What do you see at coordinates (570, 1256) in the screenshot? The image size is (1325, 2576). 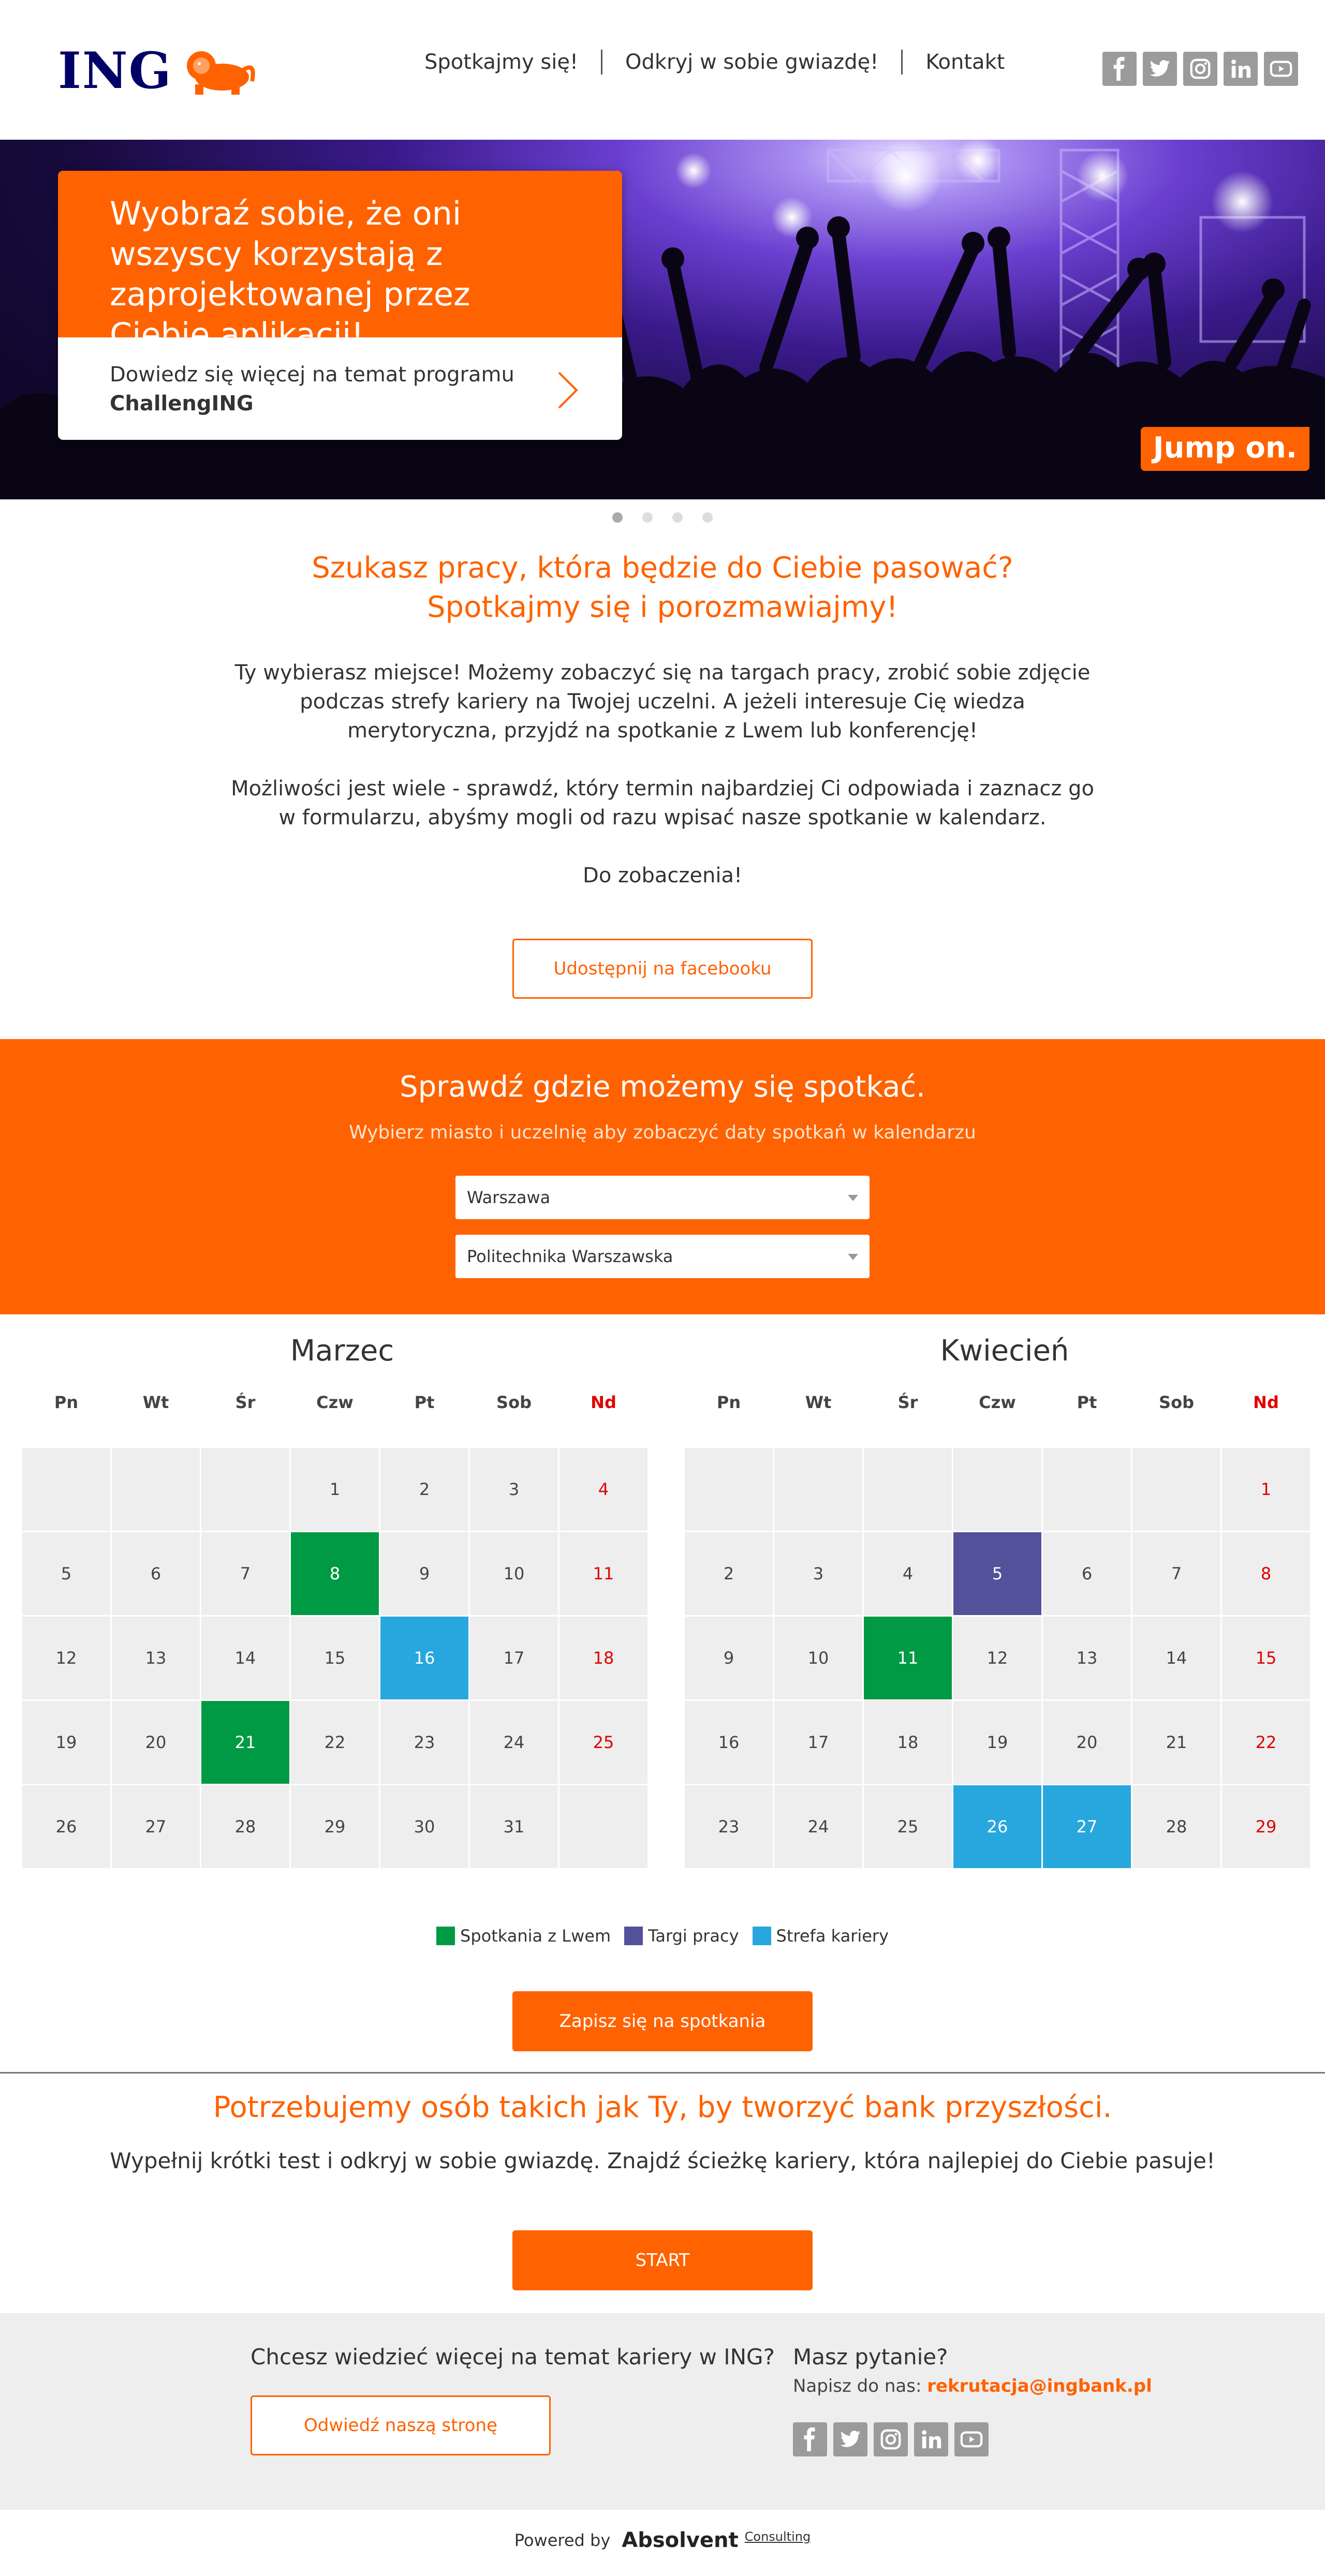 I see `university-select-value: Politechnika Warszawska` at bounding box center [570, 1256].